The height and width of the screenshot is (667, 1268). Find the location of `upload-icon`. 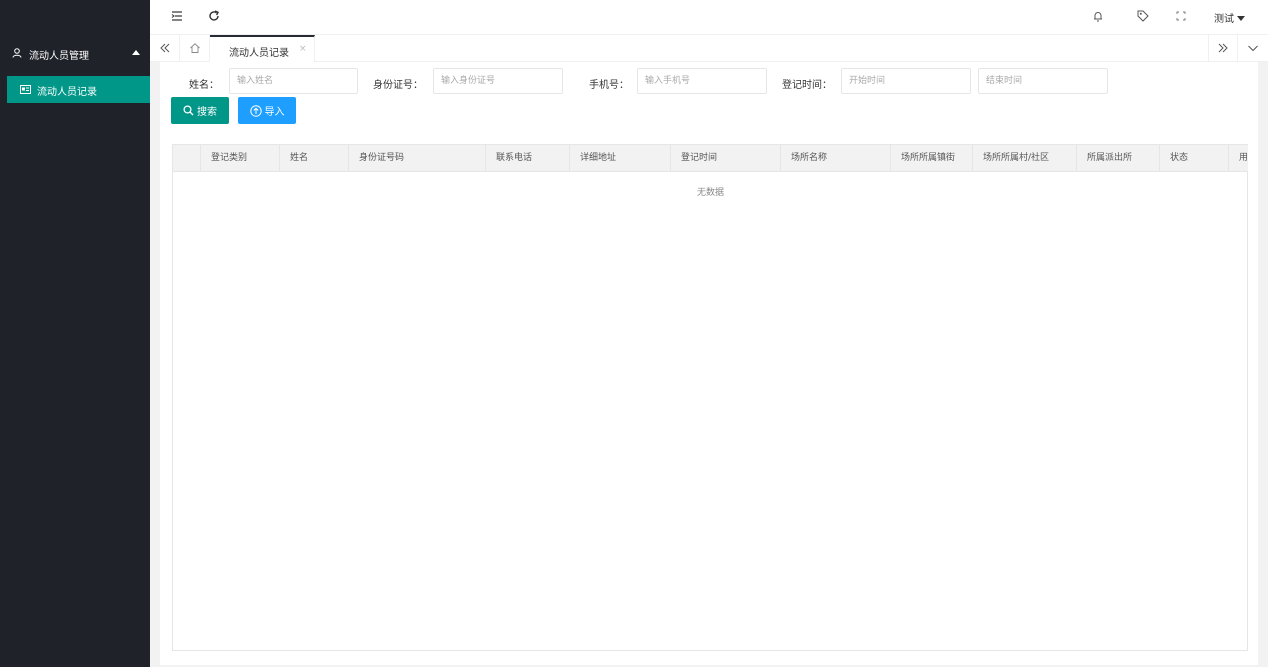

upload-icon is located at coordinates (255, 110).